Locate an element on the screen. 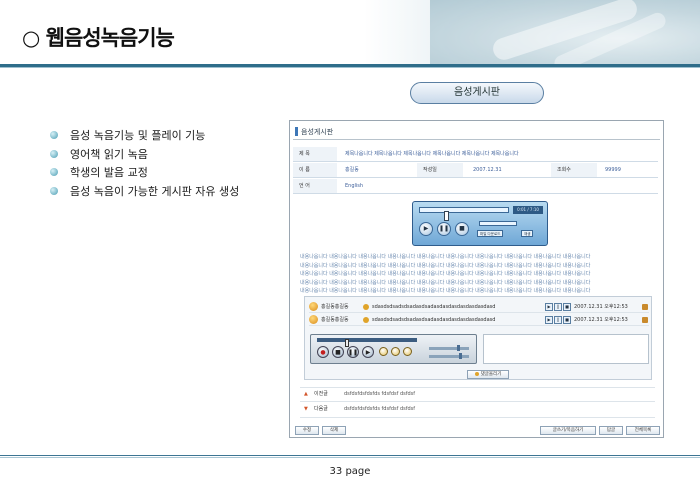  prev-label: 이전글 is located at coordinates (321, 394).